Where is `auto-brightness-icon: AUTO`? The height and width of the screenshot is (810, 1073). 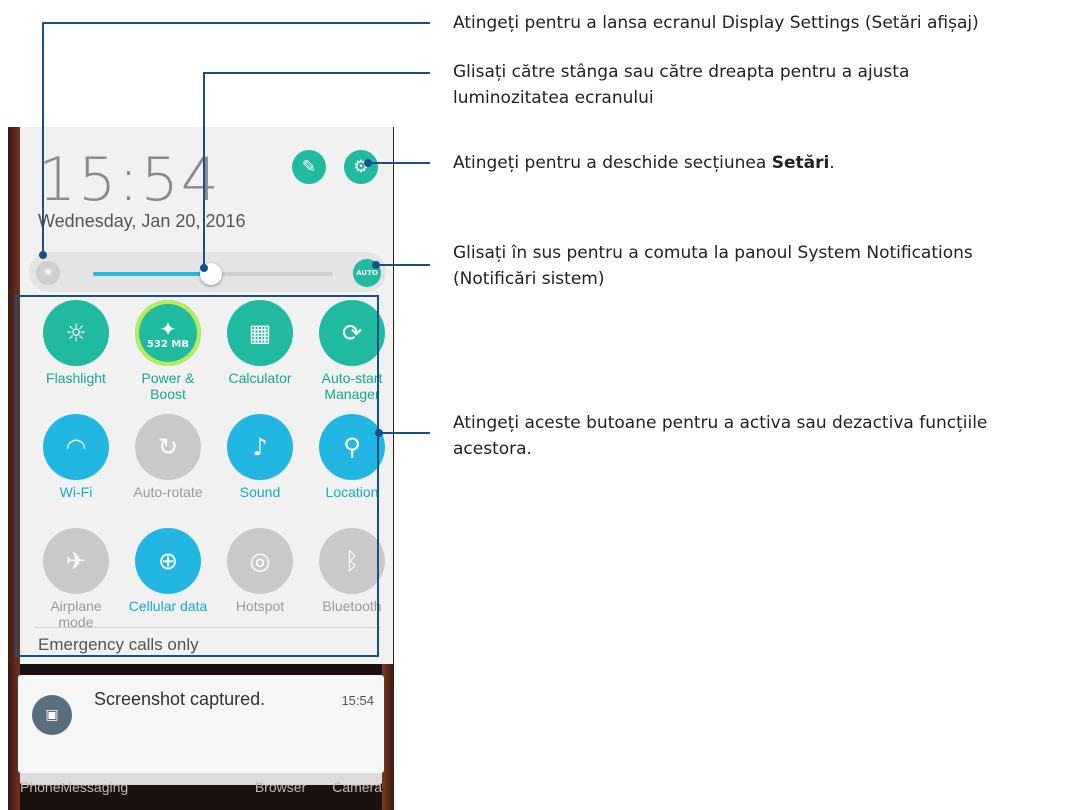
auto-brightness-icon: AUTO is located at coordinates (367, 273).